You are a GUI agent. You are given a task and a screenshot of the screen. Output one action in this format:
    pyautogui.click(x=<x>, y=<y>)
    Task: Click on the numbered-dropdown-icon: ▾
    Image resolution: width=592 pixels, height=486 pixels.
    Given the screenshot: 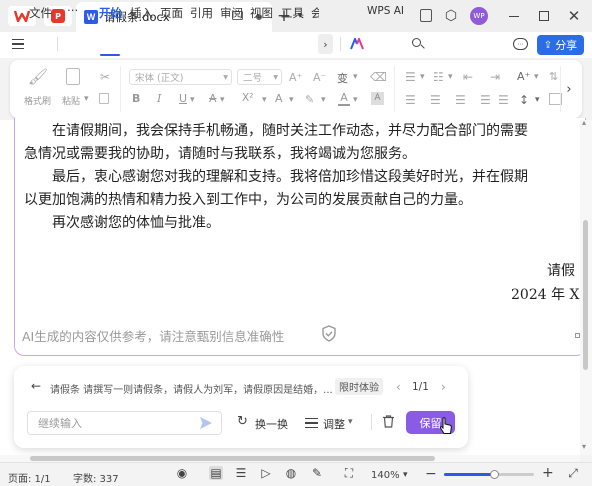 What is the action you would take?
    pyautogui.click(x=450, y=77)
    